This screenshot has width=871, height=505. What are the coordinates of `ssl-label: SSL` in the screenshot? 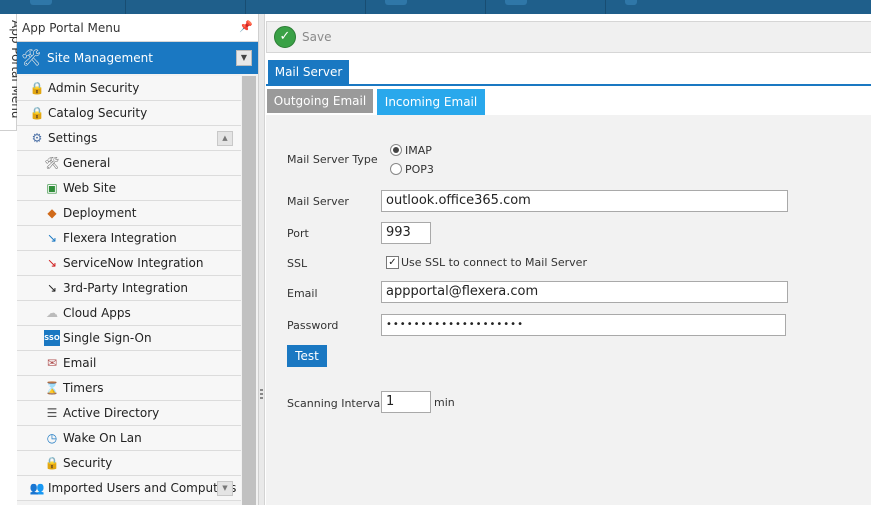 It's located at (297, 263).